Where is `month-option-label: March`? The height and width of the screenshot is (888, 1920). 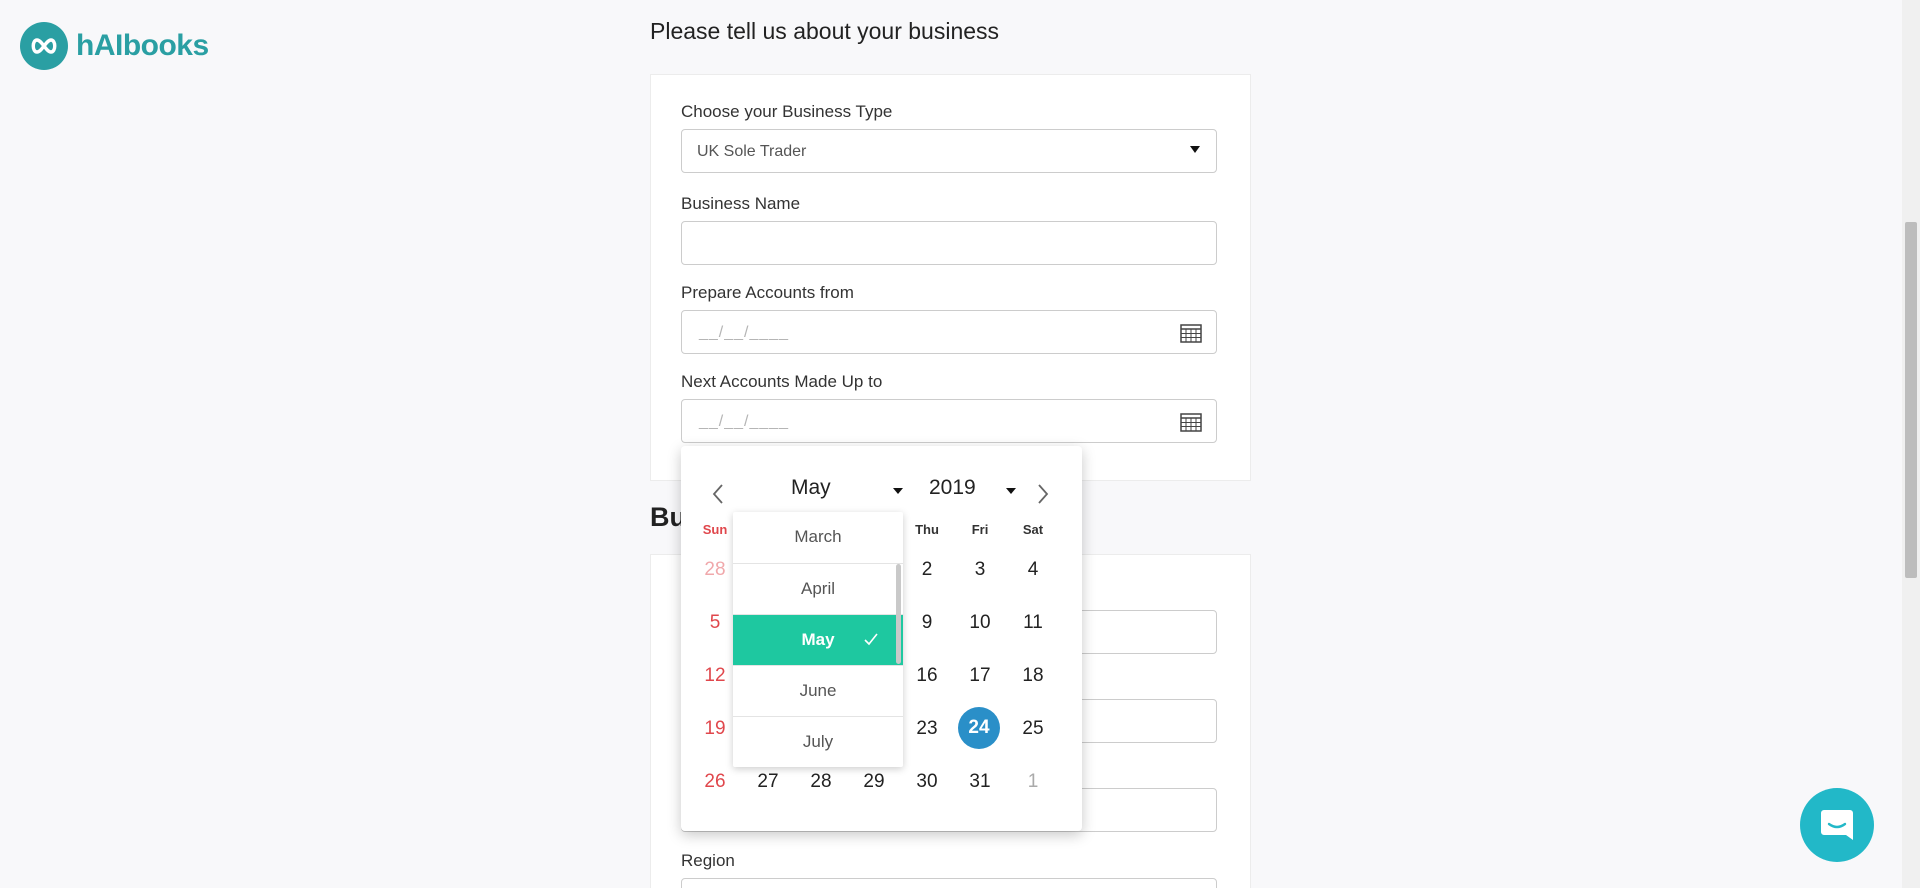
month-option-label: March is located at coordinates (818, 536).